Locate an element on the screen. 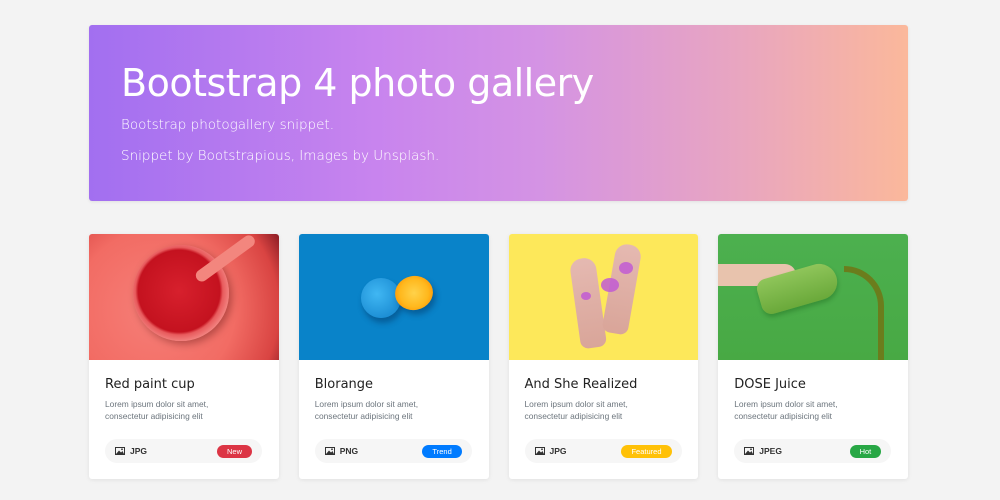  hand-shape is located at coordinates (587, 303).